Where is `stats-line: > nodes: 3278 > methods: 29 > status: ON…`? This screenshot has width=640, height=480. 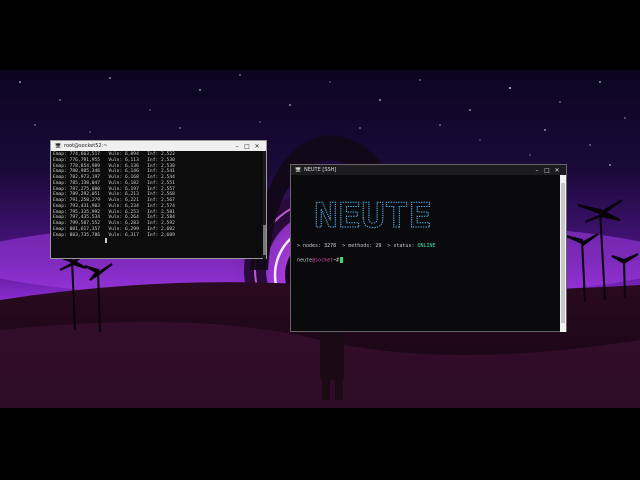 stats-line: > nodes: 3278 > methods: 29 > status: ON… is located at coordinates (428, 246).